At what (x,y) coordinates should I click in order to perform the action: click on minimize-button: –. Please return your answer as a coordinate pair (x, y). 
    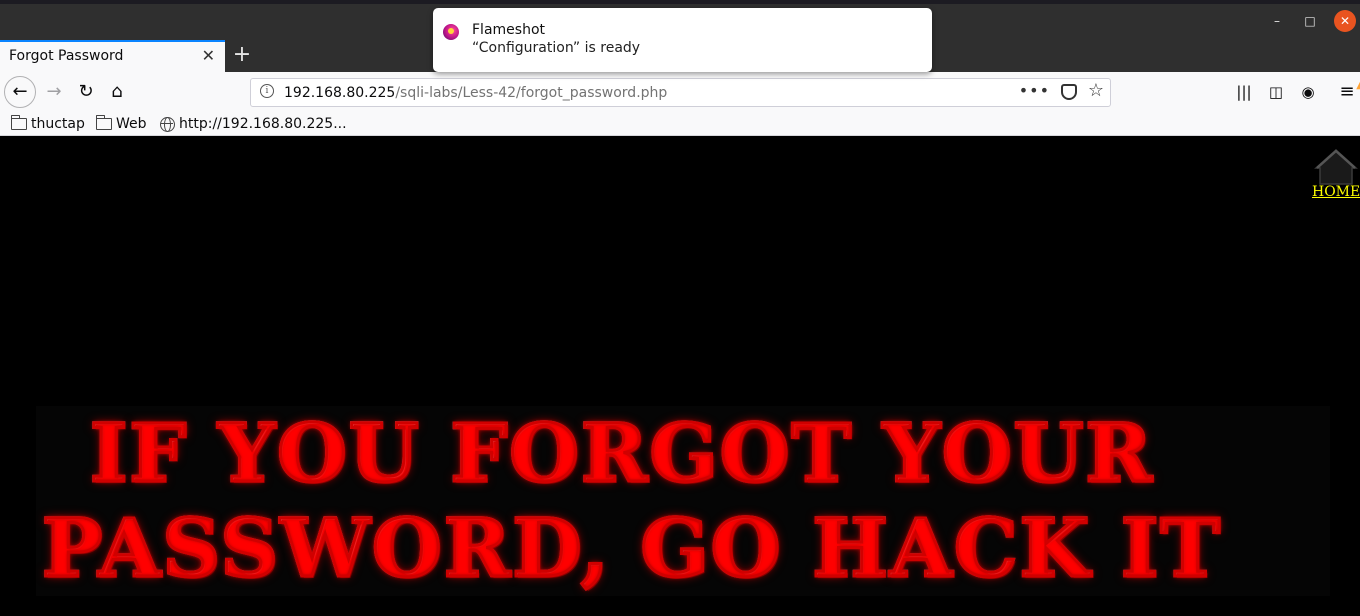
    Looking at the image, I should click on (1277, 21).